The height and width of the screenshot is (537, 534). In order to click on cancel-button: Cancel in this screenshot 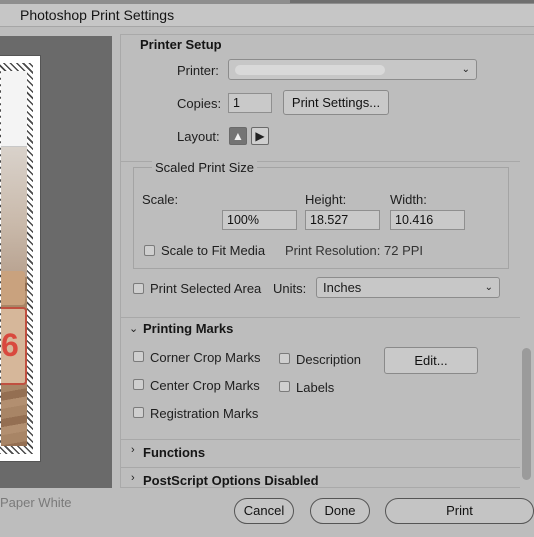, I will do `click(264, 511)`.